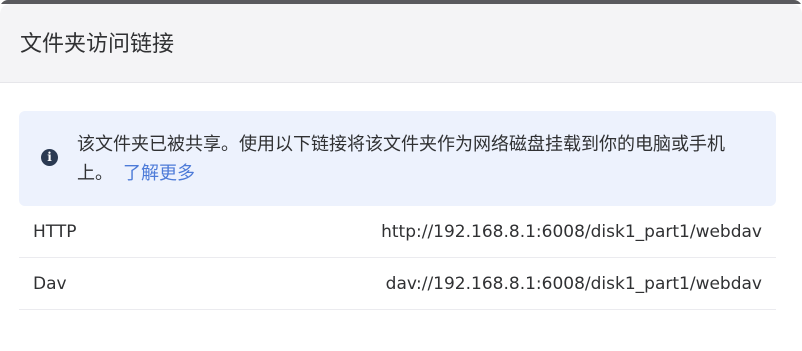  Describe the element at coordinates (49, 157) in the screenshot. I see `info-circle-icon: i` at that location.